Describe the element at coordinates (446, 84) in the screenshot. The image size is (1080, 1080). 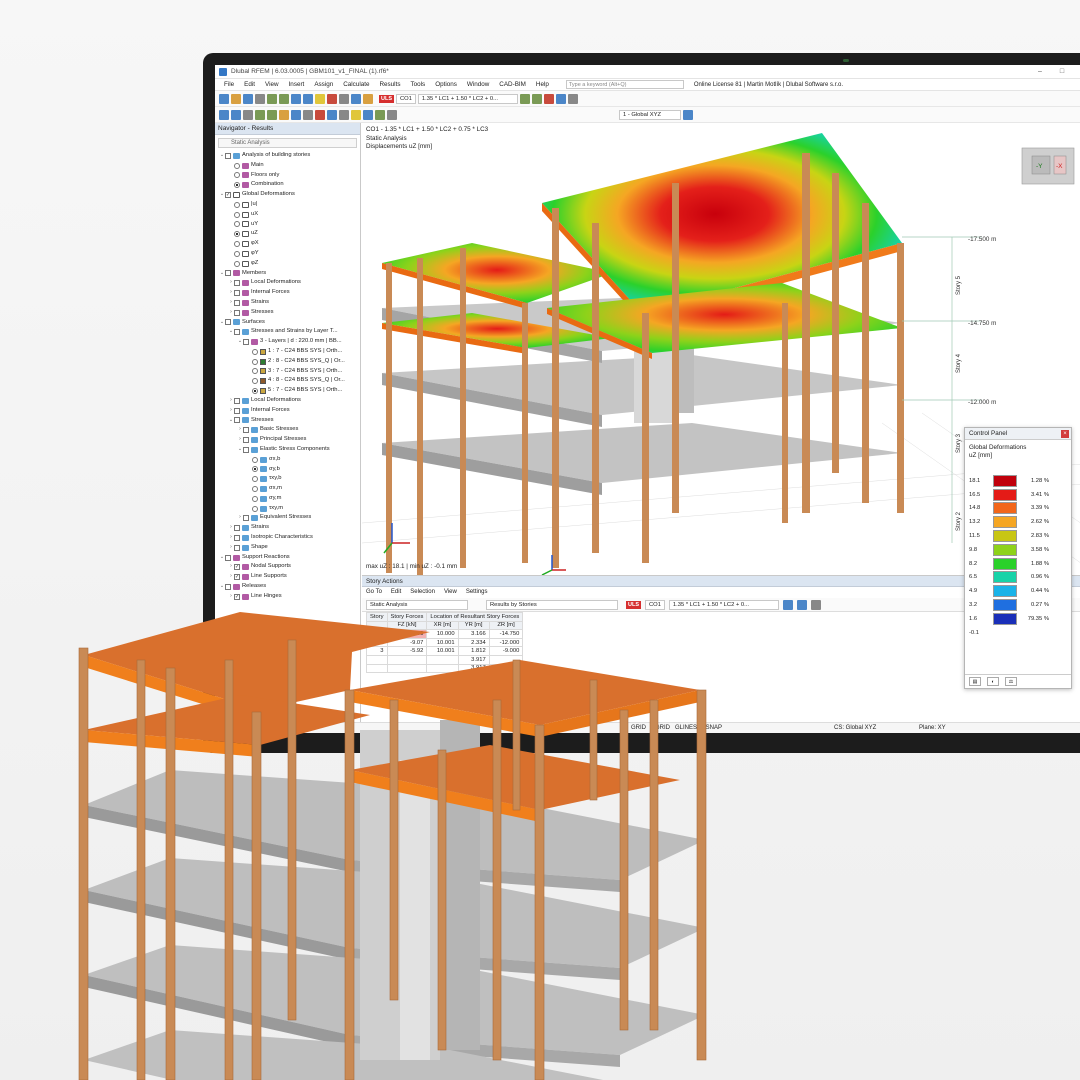
I see `menu-options: Options` at that location.